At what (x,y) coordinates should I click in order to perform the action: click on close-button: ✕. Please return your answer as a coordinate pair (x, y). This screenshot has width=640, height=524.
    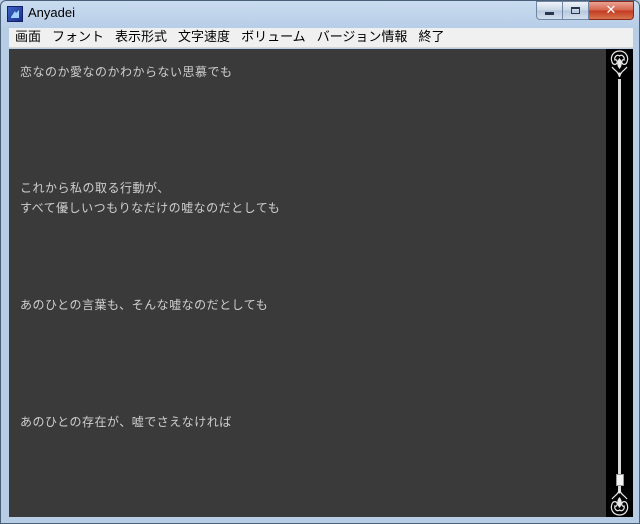
    Looking at the image, I should click on (611, 10).